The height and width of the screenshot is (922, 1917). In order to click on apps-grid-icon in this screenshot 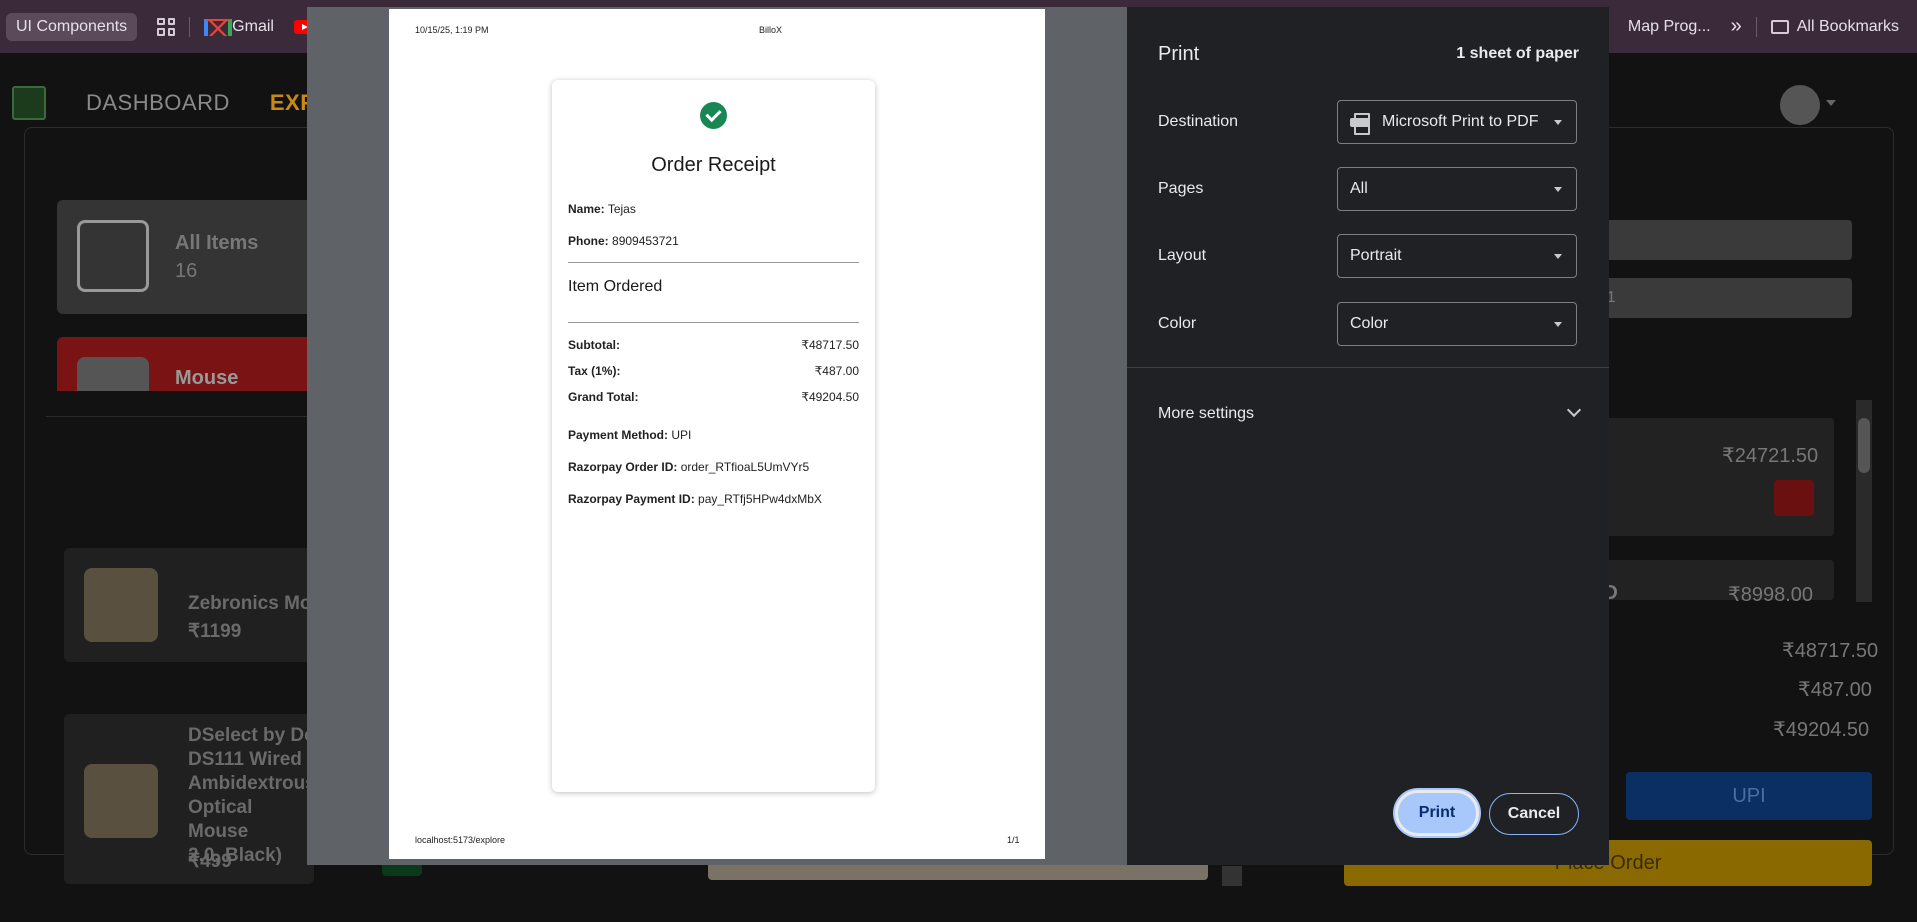, I will do `click(166, 26)`.